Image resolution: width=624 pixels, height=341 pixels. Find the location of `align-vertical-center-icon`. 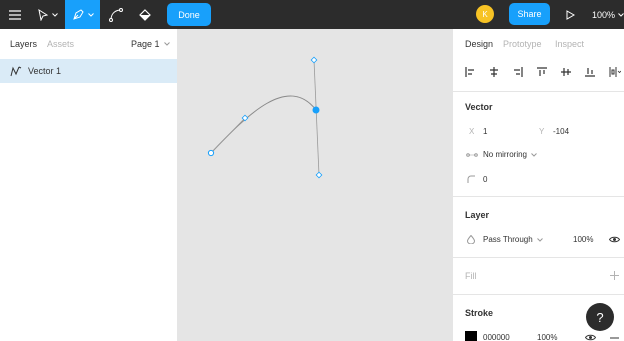

align-vertical-center-icon is located at coordinates (566, 72).